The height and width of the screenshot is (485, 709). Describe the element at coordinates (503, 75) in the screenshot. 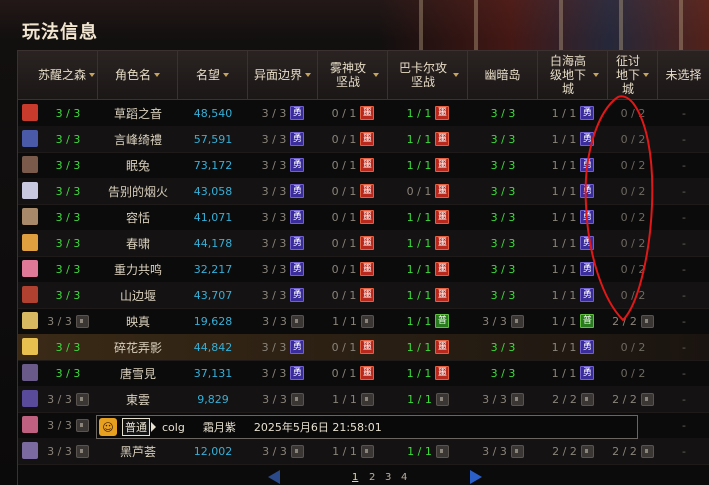

I see `column-header: 幽暗岛` at that location.